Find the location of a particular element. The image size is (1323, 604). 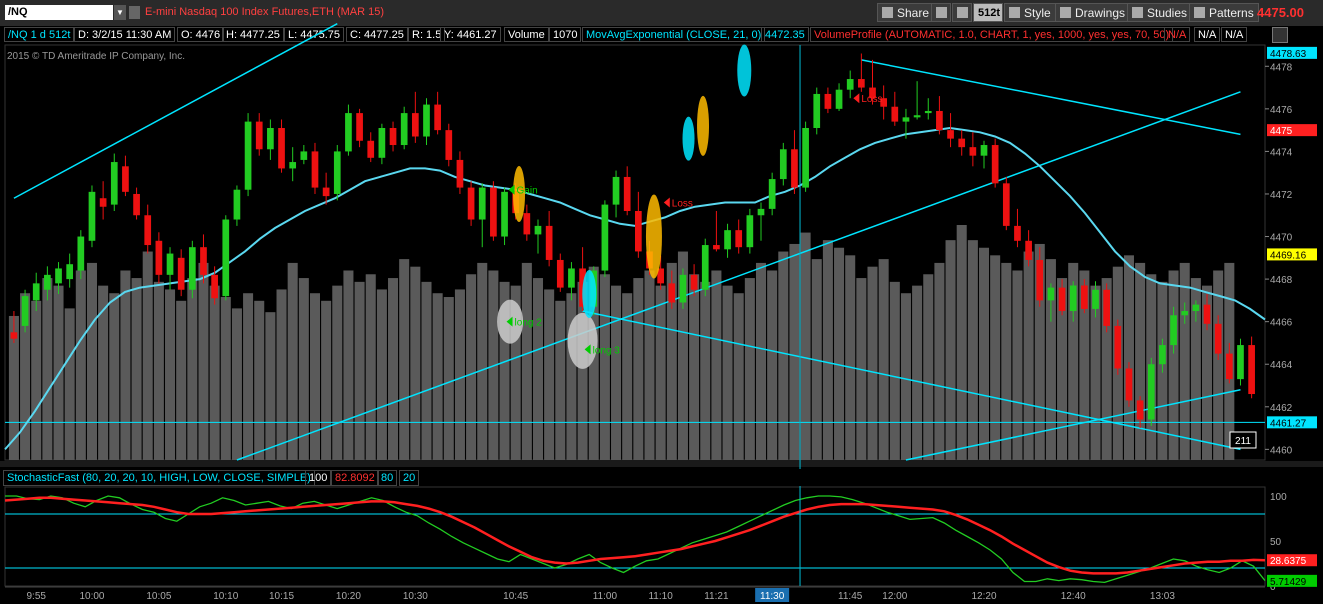

price-tick-label: 4468 is located at coordinates (1281, 280).